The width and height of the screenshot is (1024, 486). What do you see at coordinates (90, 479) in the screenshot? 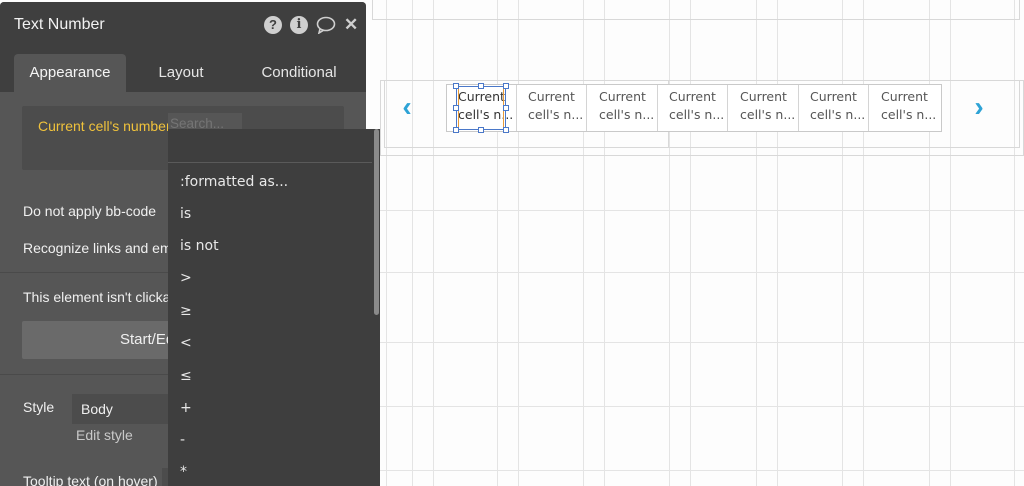
I see `tooltip-label: Tooltip text (on hover)` at bounding box center [90, 479].